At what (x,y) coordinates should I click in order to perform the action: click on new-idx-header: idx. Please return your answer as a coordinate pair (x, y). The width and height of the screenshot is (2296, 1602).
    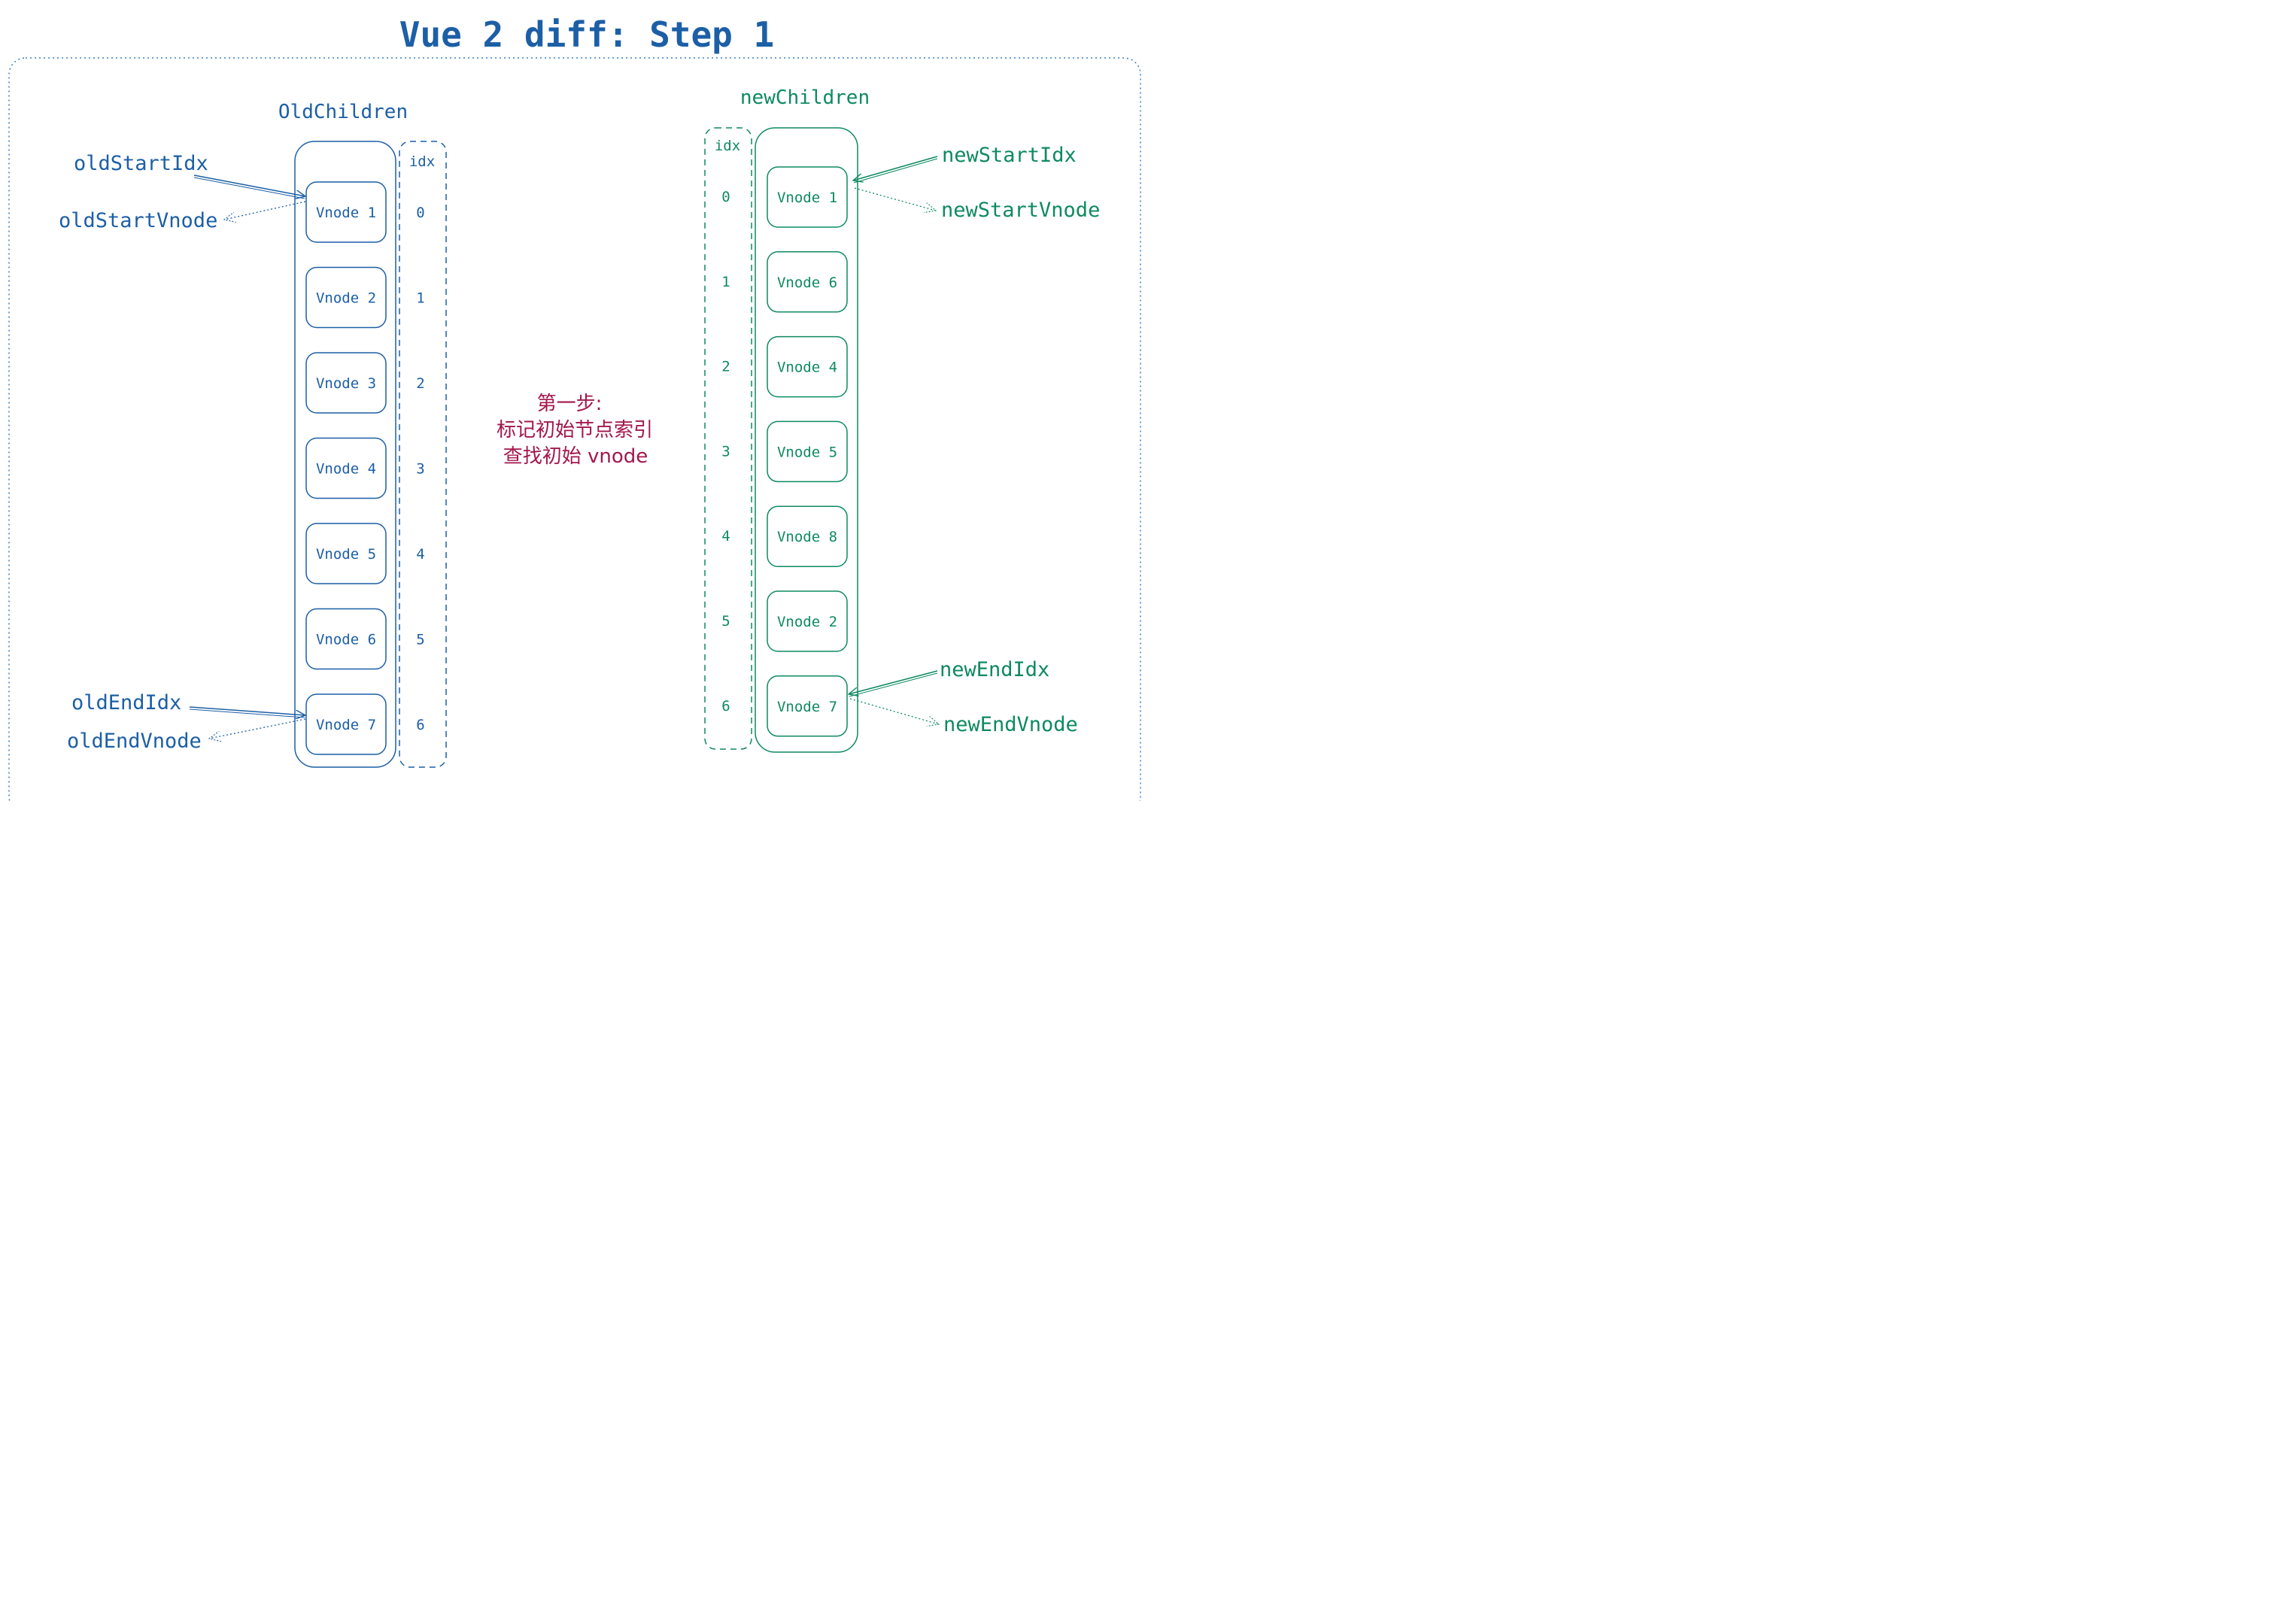
    Looking at the image, I should click on (728, 146).